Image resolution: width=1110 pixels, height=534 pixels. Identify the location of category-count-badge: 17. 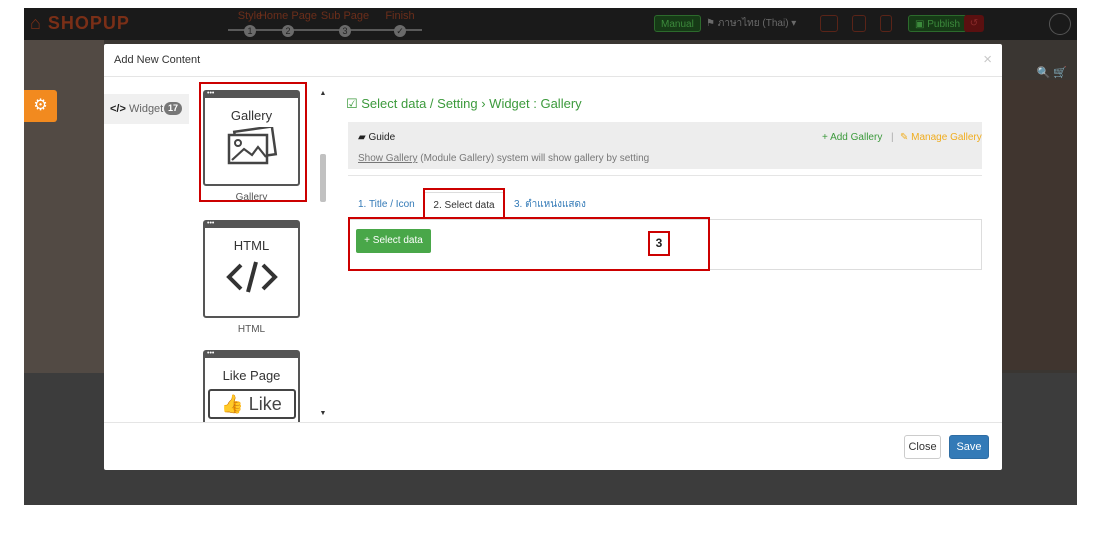
(173, 108).